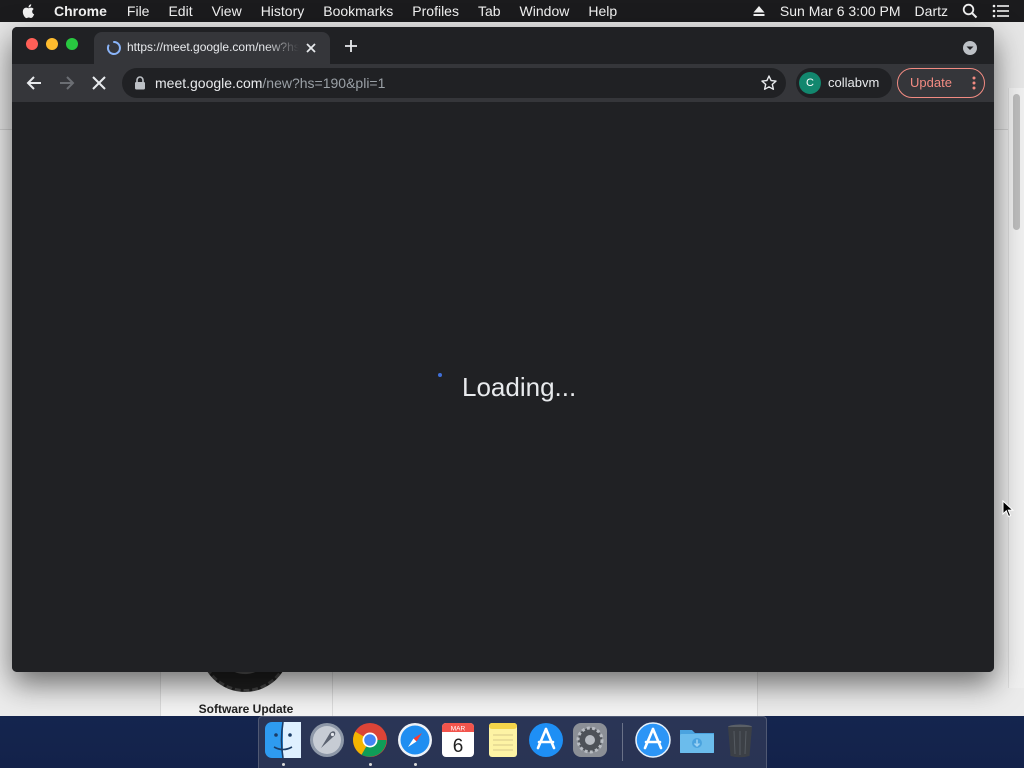 This screenshot has height=768, width=1024. Describe the element at coordinates (138, 11) in the screenshot. I see `menu-file: File` at that location.